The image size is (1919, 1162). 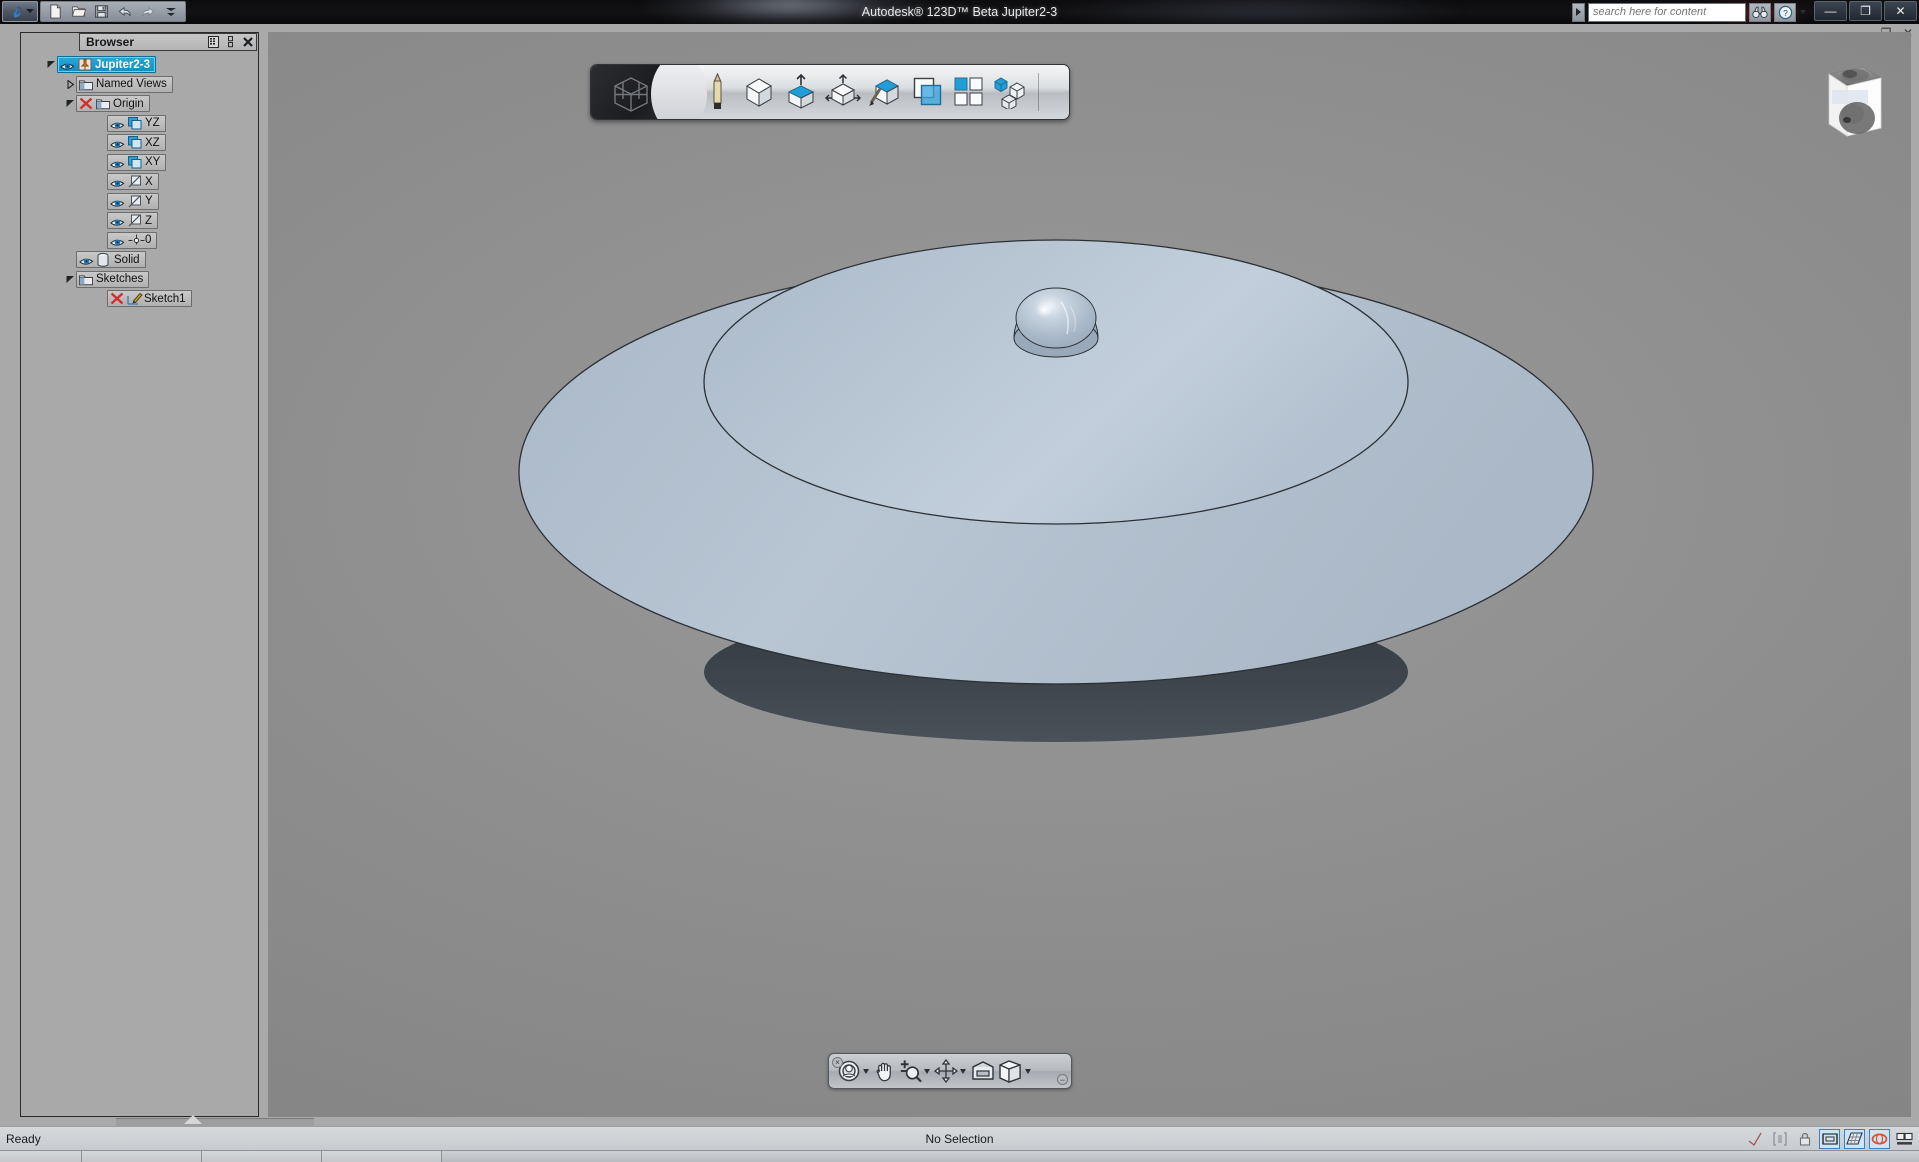 I want to click on display-dropdown-icon, so click(x=1028, y=1071).